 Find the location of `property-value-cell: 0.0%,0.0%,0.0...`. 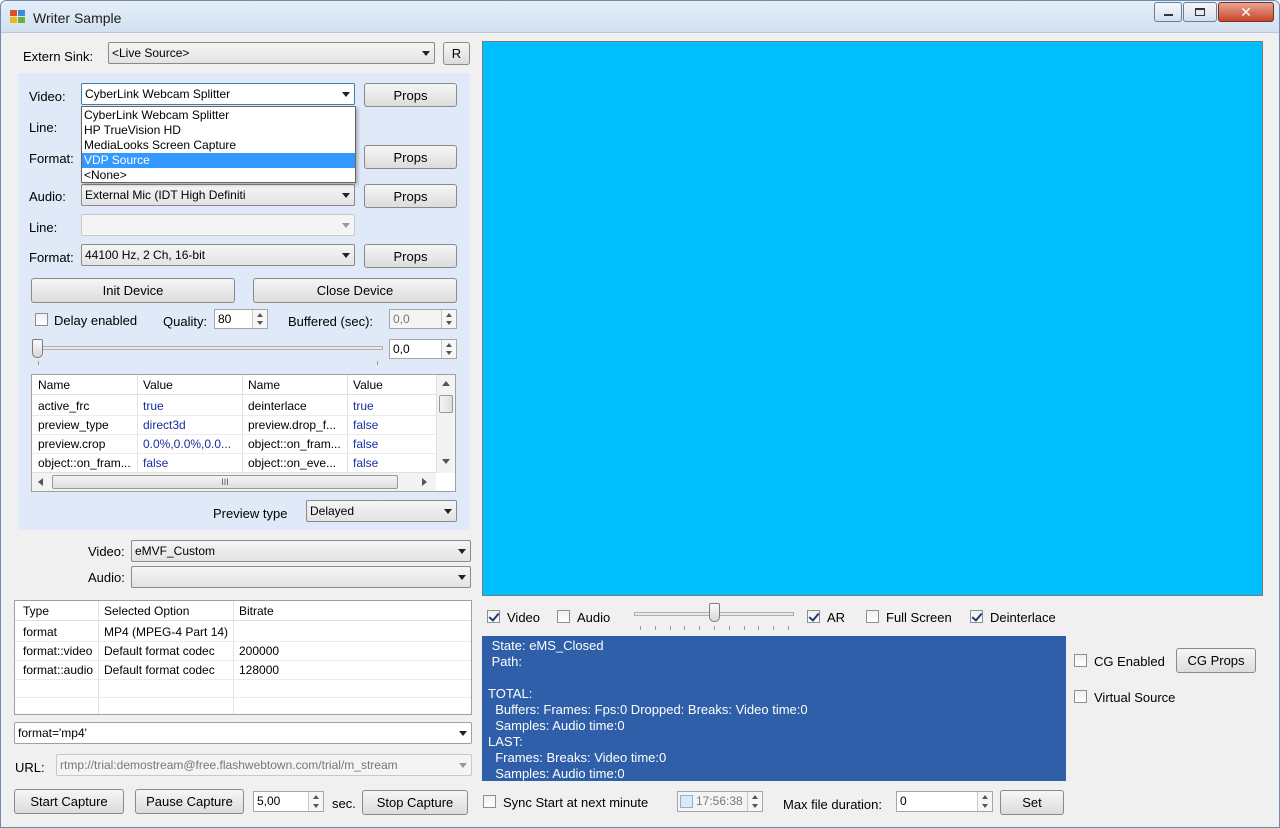

property-value-cell: 0.0%,0.0%,0.0... is located at coordinates (189, 444).